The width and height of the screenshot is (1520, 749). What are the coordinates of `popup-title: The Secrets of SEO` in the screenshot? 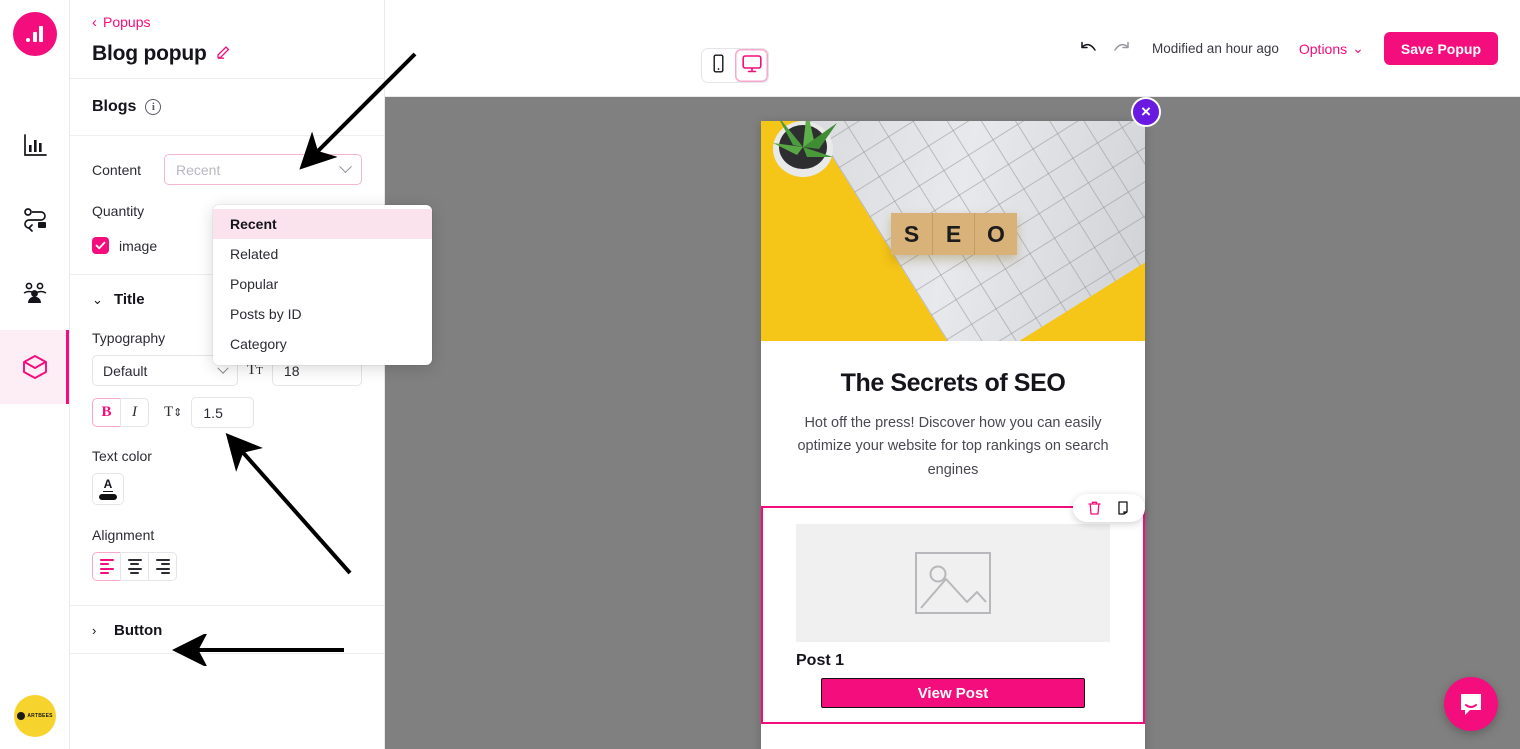 It's located at (953, 383).